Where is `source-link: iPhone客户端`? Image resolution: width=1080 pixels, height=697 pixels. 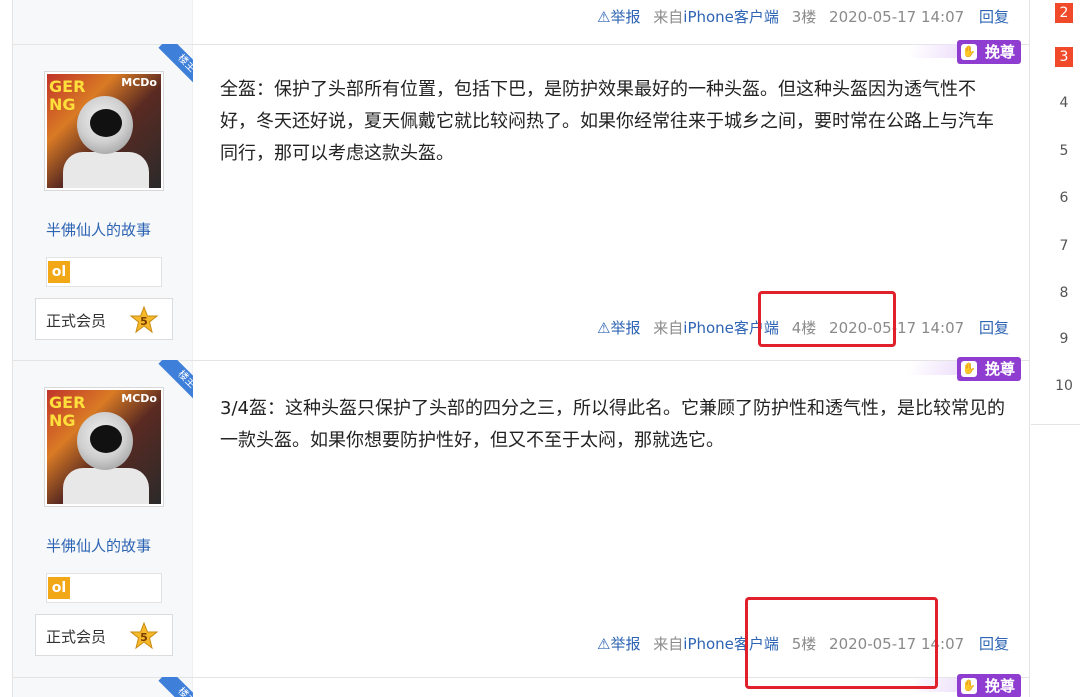
source-link: iPhone客户端 is located at coordinates (731, 17).